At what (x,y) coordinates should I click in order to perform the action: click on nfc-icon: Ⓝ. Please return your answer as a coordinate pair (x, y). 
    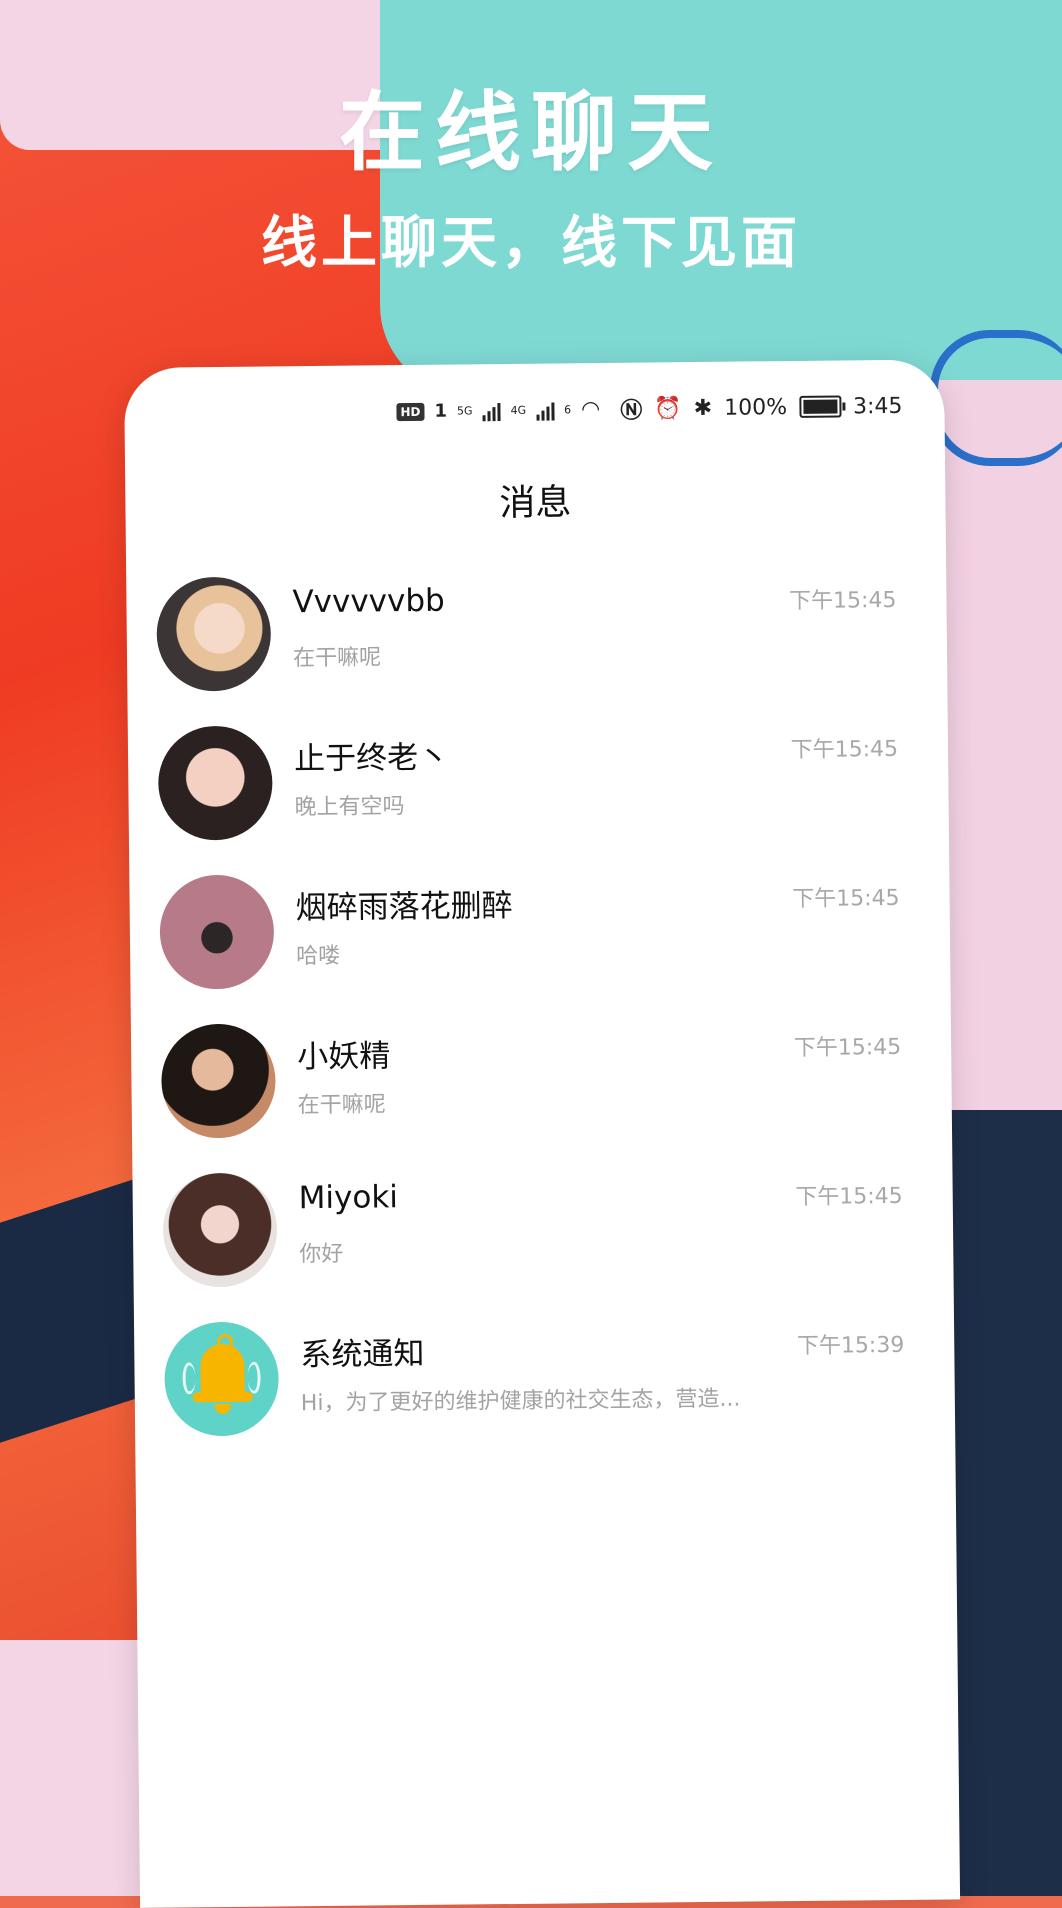
    Looking at the image, I should click on (631, 411).